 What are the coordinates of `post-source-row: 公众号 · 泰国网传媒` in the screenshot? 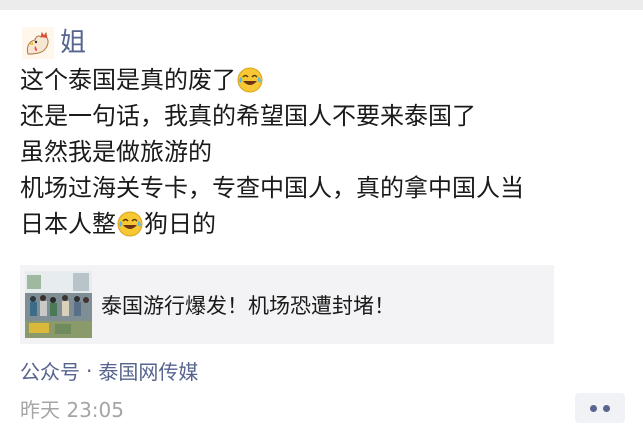 It's located at (109, 370).